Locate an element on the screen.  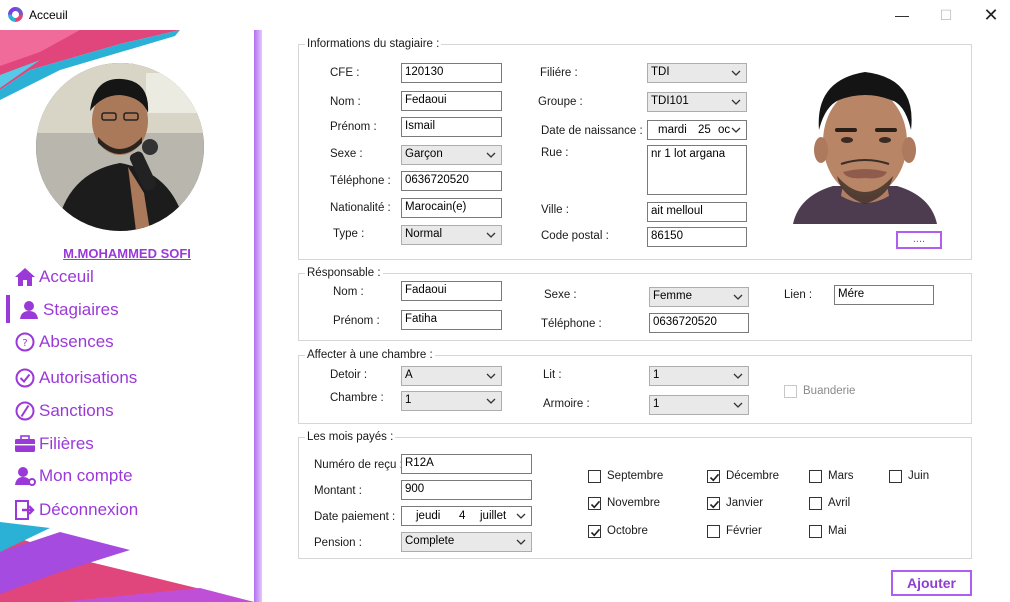
responsable-nom-field: Fadaoui is located at coordinates (451, 291).